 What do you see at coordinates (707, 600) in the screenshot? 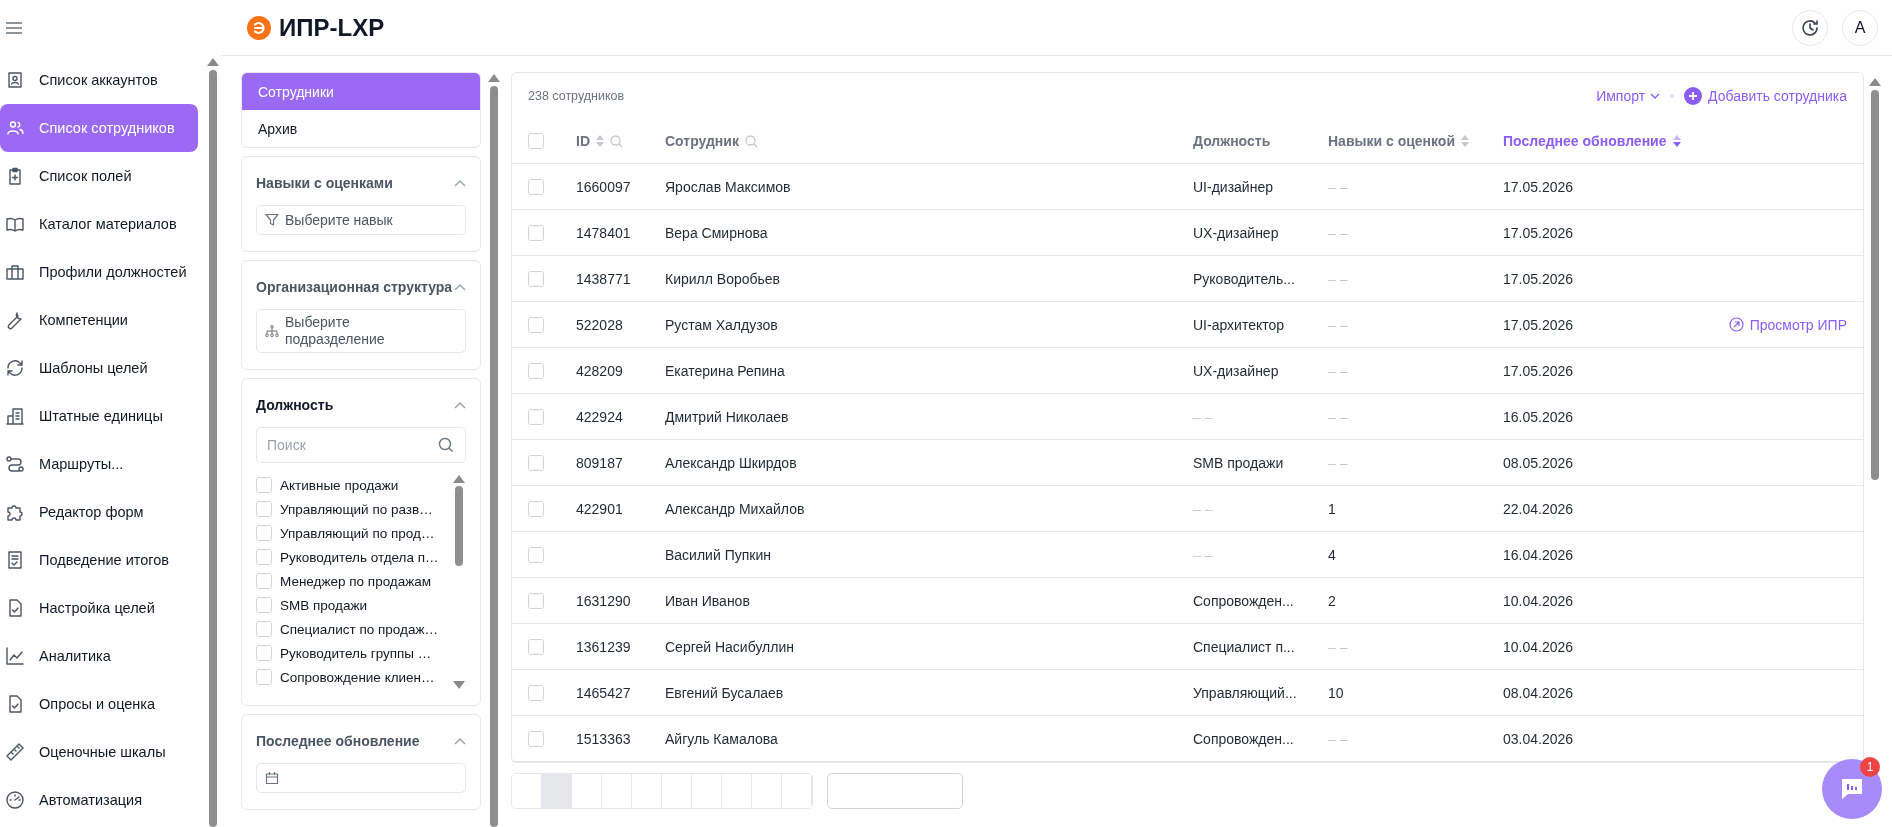
I see `name-cell: Иван Иванов` at bounding box center [707, 600].